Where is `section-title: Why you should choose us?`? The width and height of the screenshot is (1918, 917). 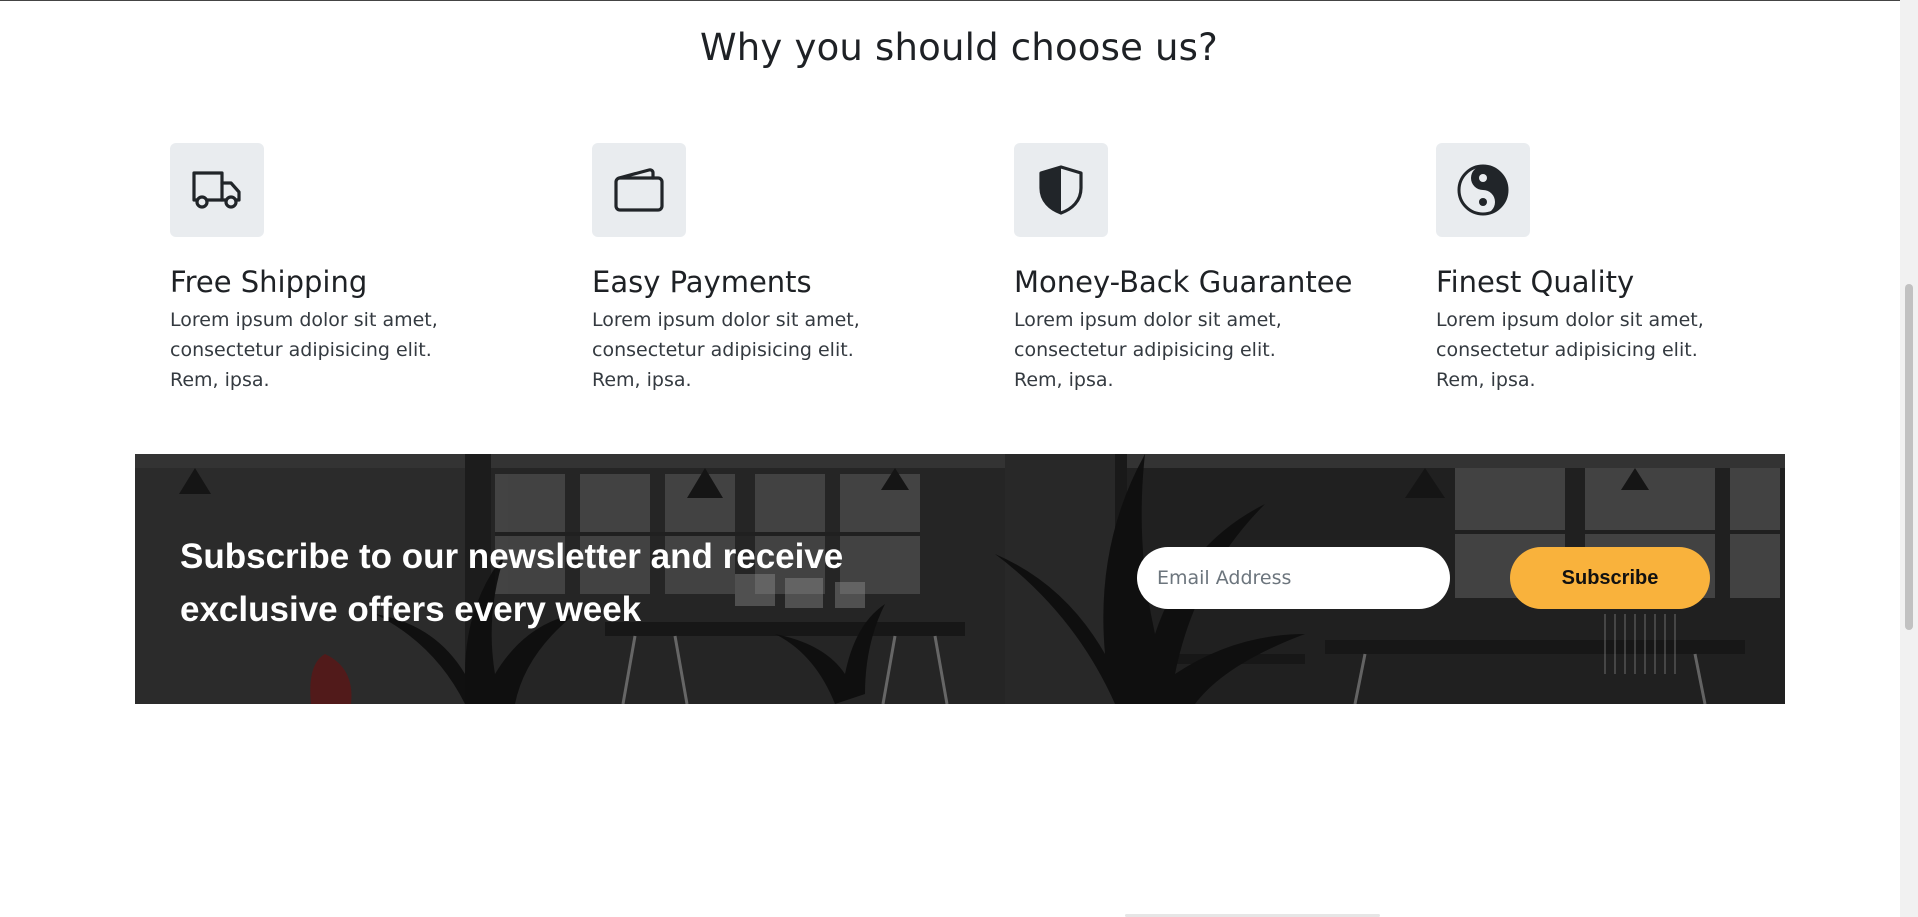
section-title: Why you should choose us? is located at coordinates (958, 47).